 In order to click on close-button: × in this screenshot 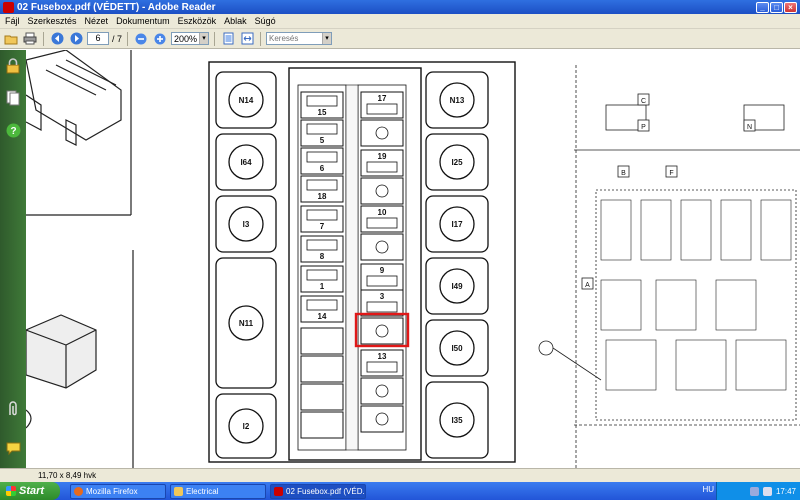, I will do `click(790, 7)`.